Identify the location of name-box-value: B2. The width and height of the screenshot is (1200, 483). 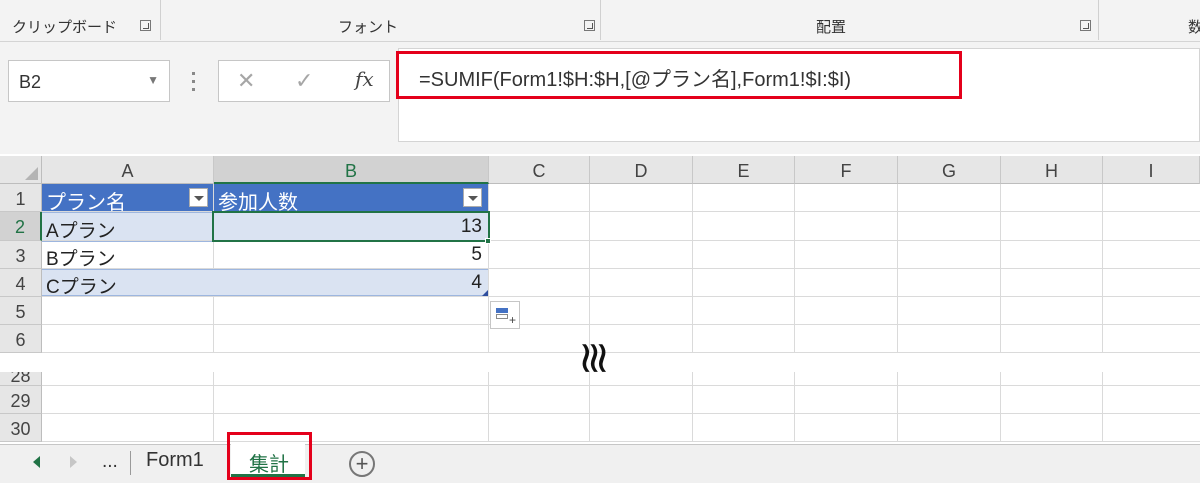
(30, 82).